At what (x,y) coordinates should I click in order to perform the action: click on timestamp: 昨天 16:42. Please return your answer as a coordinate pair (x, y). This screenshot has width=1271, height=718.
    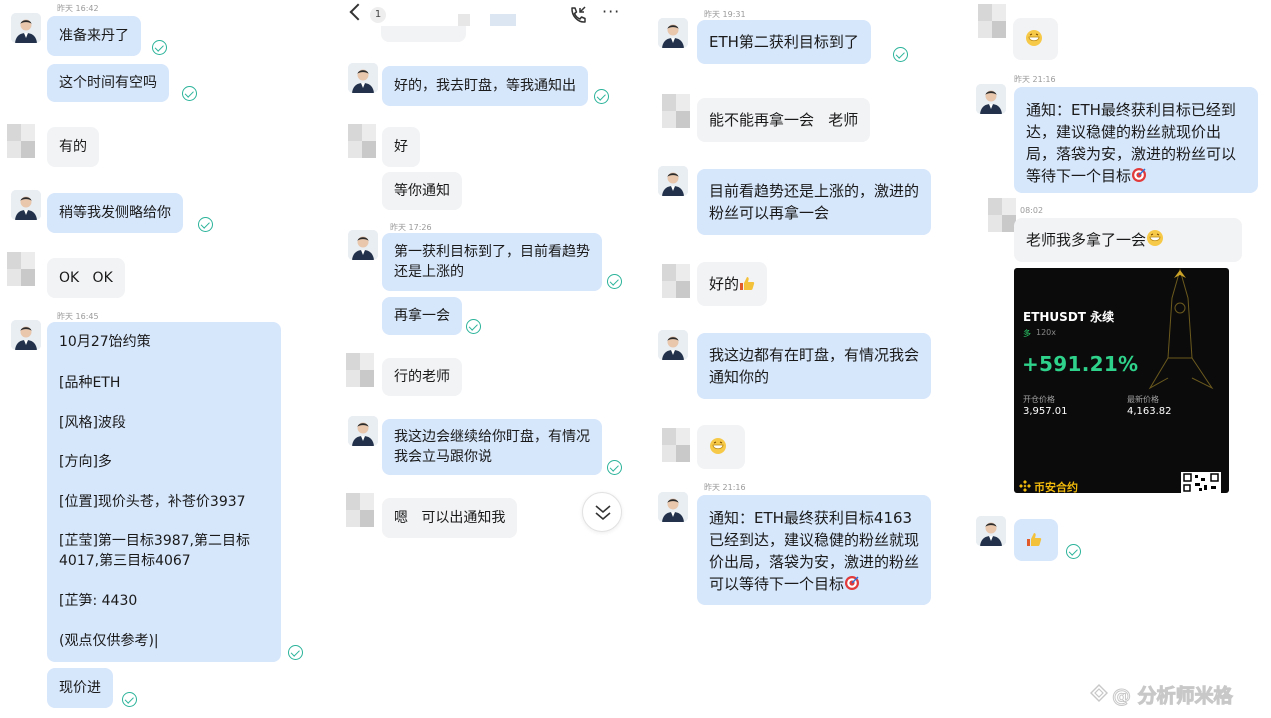
    Looking at the image, I should click on (78, 8).